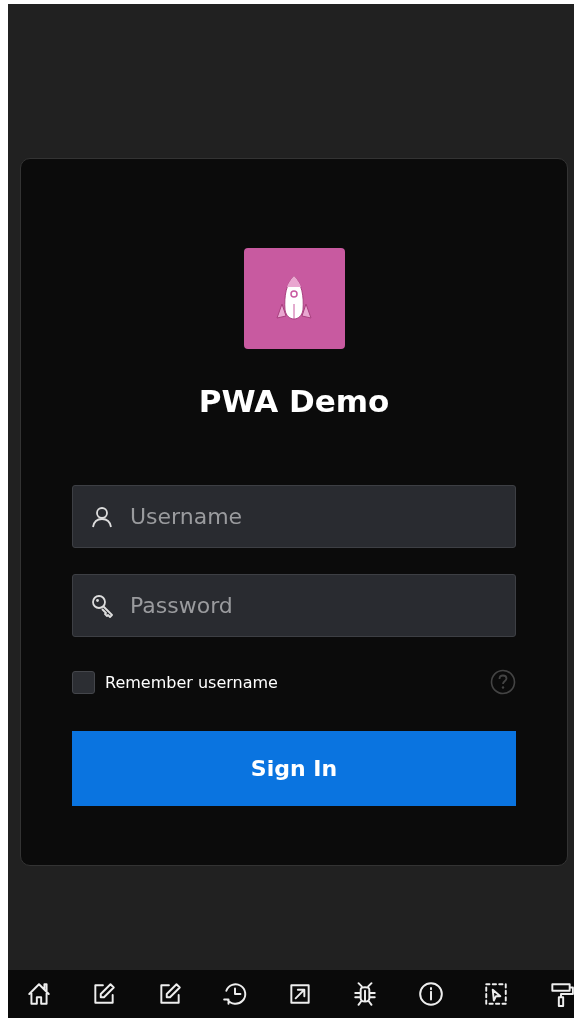 The image size is (574, 1018). I want to click on home-icon, so click(39, 994).